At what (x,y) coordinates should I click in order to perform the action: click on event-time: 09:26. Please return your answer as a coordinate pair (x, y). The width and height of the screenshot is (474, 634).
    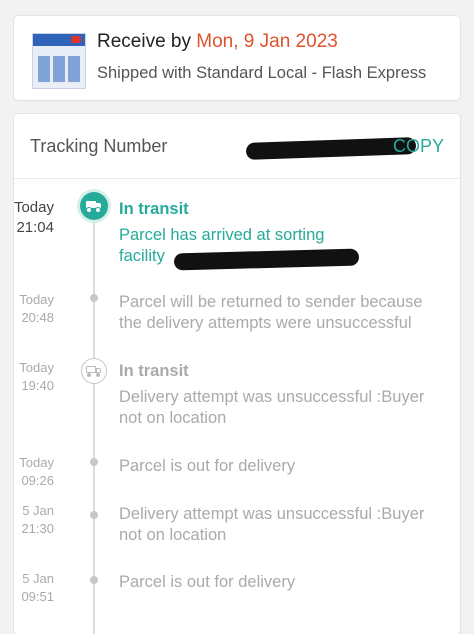
    Looking at the image, I should click on (37, 480).